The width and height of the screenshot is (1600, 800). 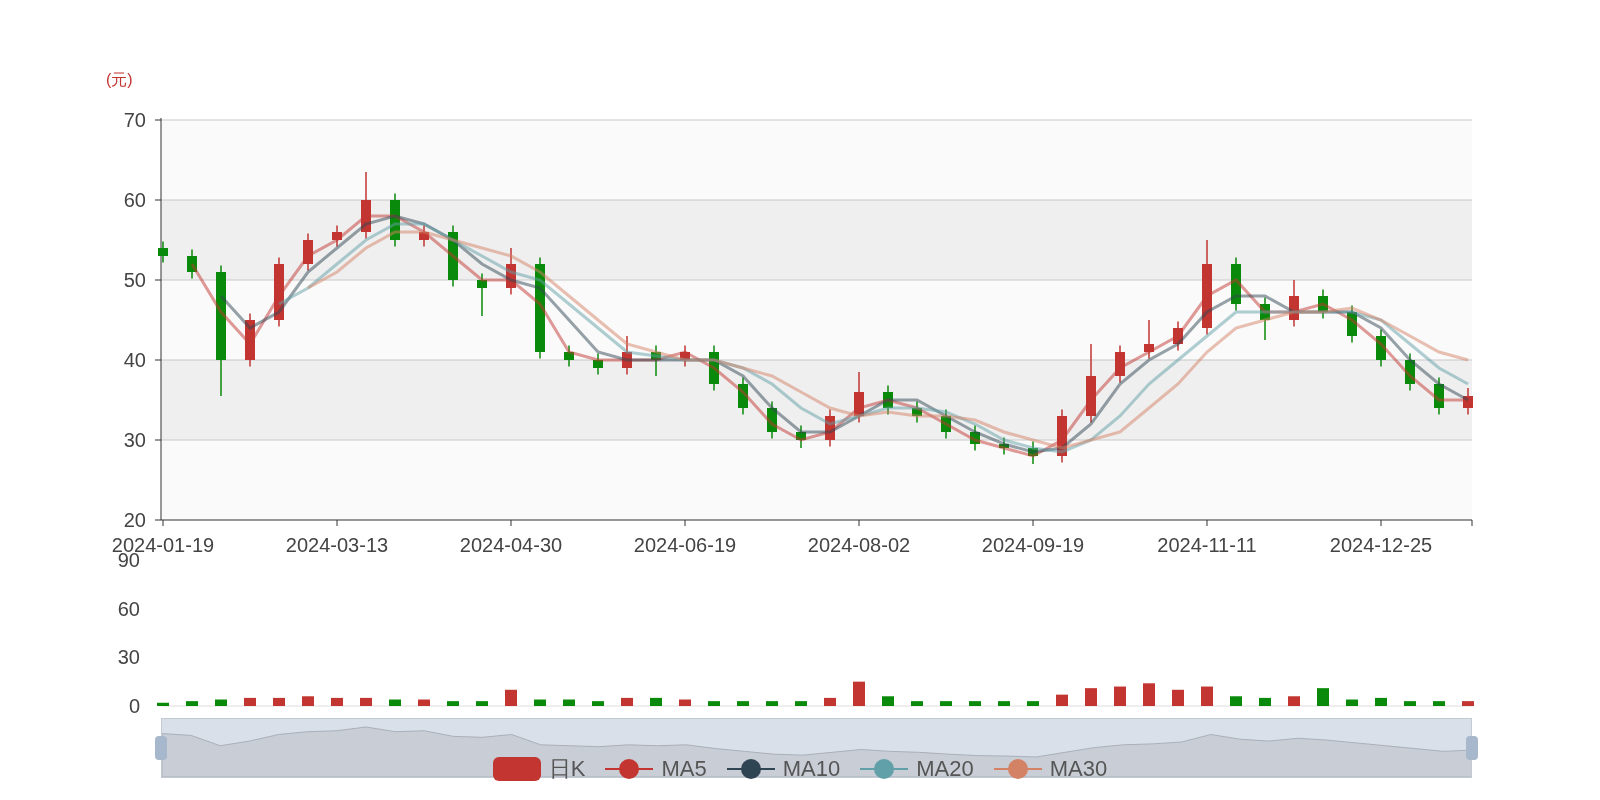 What do you see at coordinates (1033, 545) in the screenshot?
I see `x-tick-label: 2024-09-19` at bounding box center [1033, 545].